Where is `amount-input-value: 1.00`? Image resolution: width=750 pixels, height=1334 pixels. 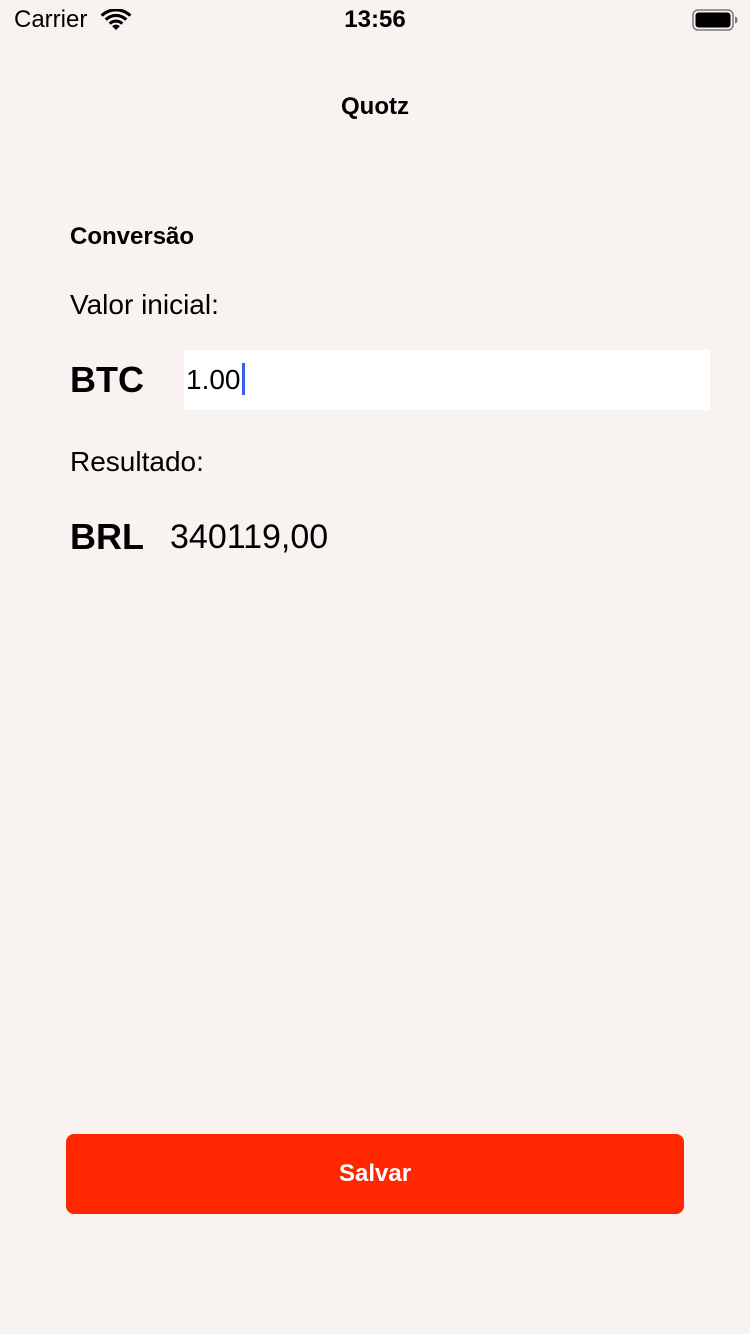
amount-input-value: 1.00 is located at coordinates (215, 380).